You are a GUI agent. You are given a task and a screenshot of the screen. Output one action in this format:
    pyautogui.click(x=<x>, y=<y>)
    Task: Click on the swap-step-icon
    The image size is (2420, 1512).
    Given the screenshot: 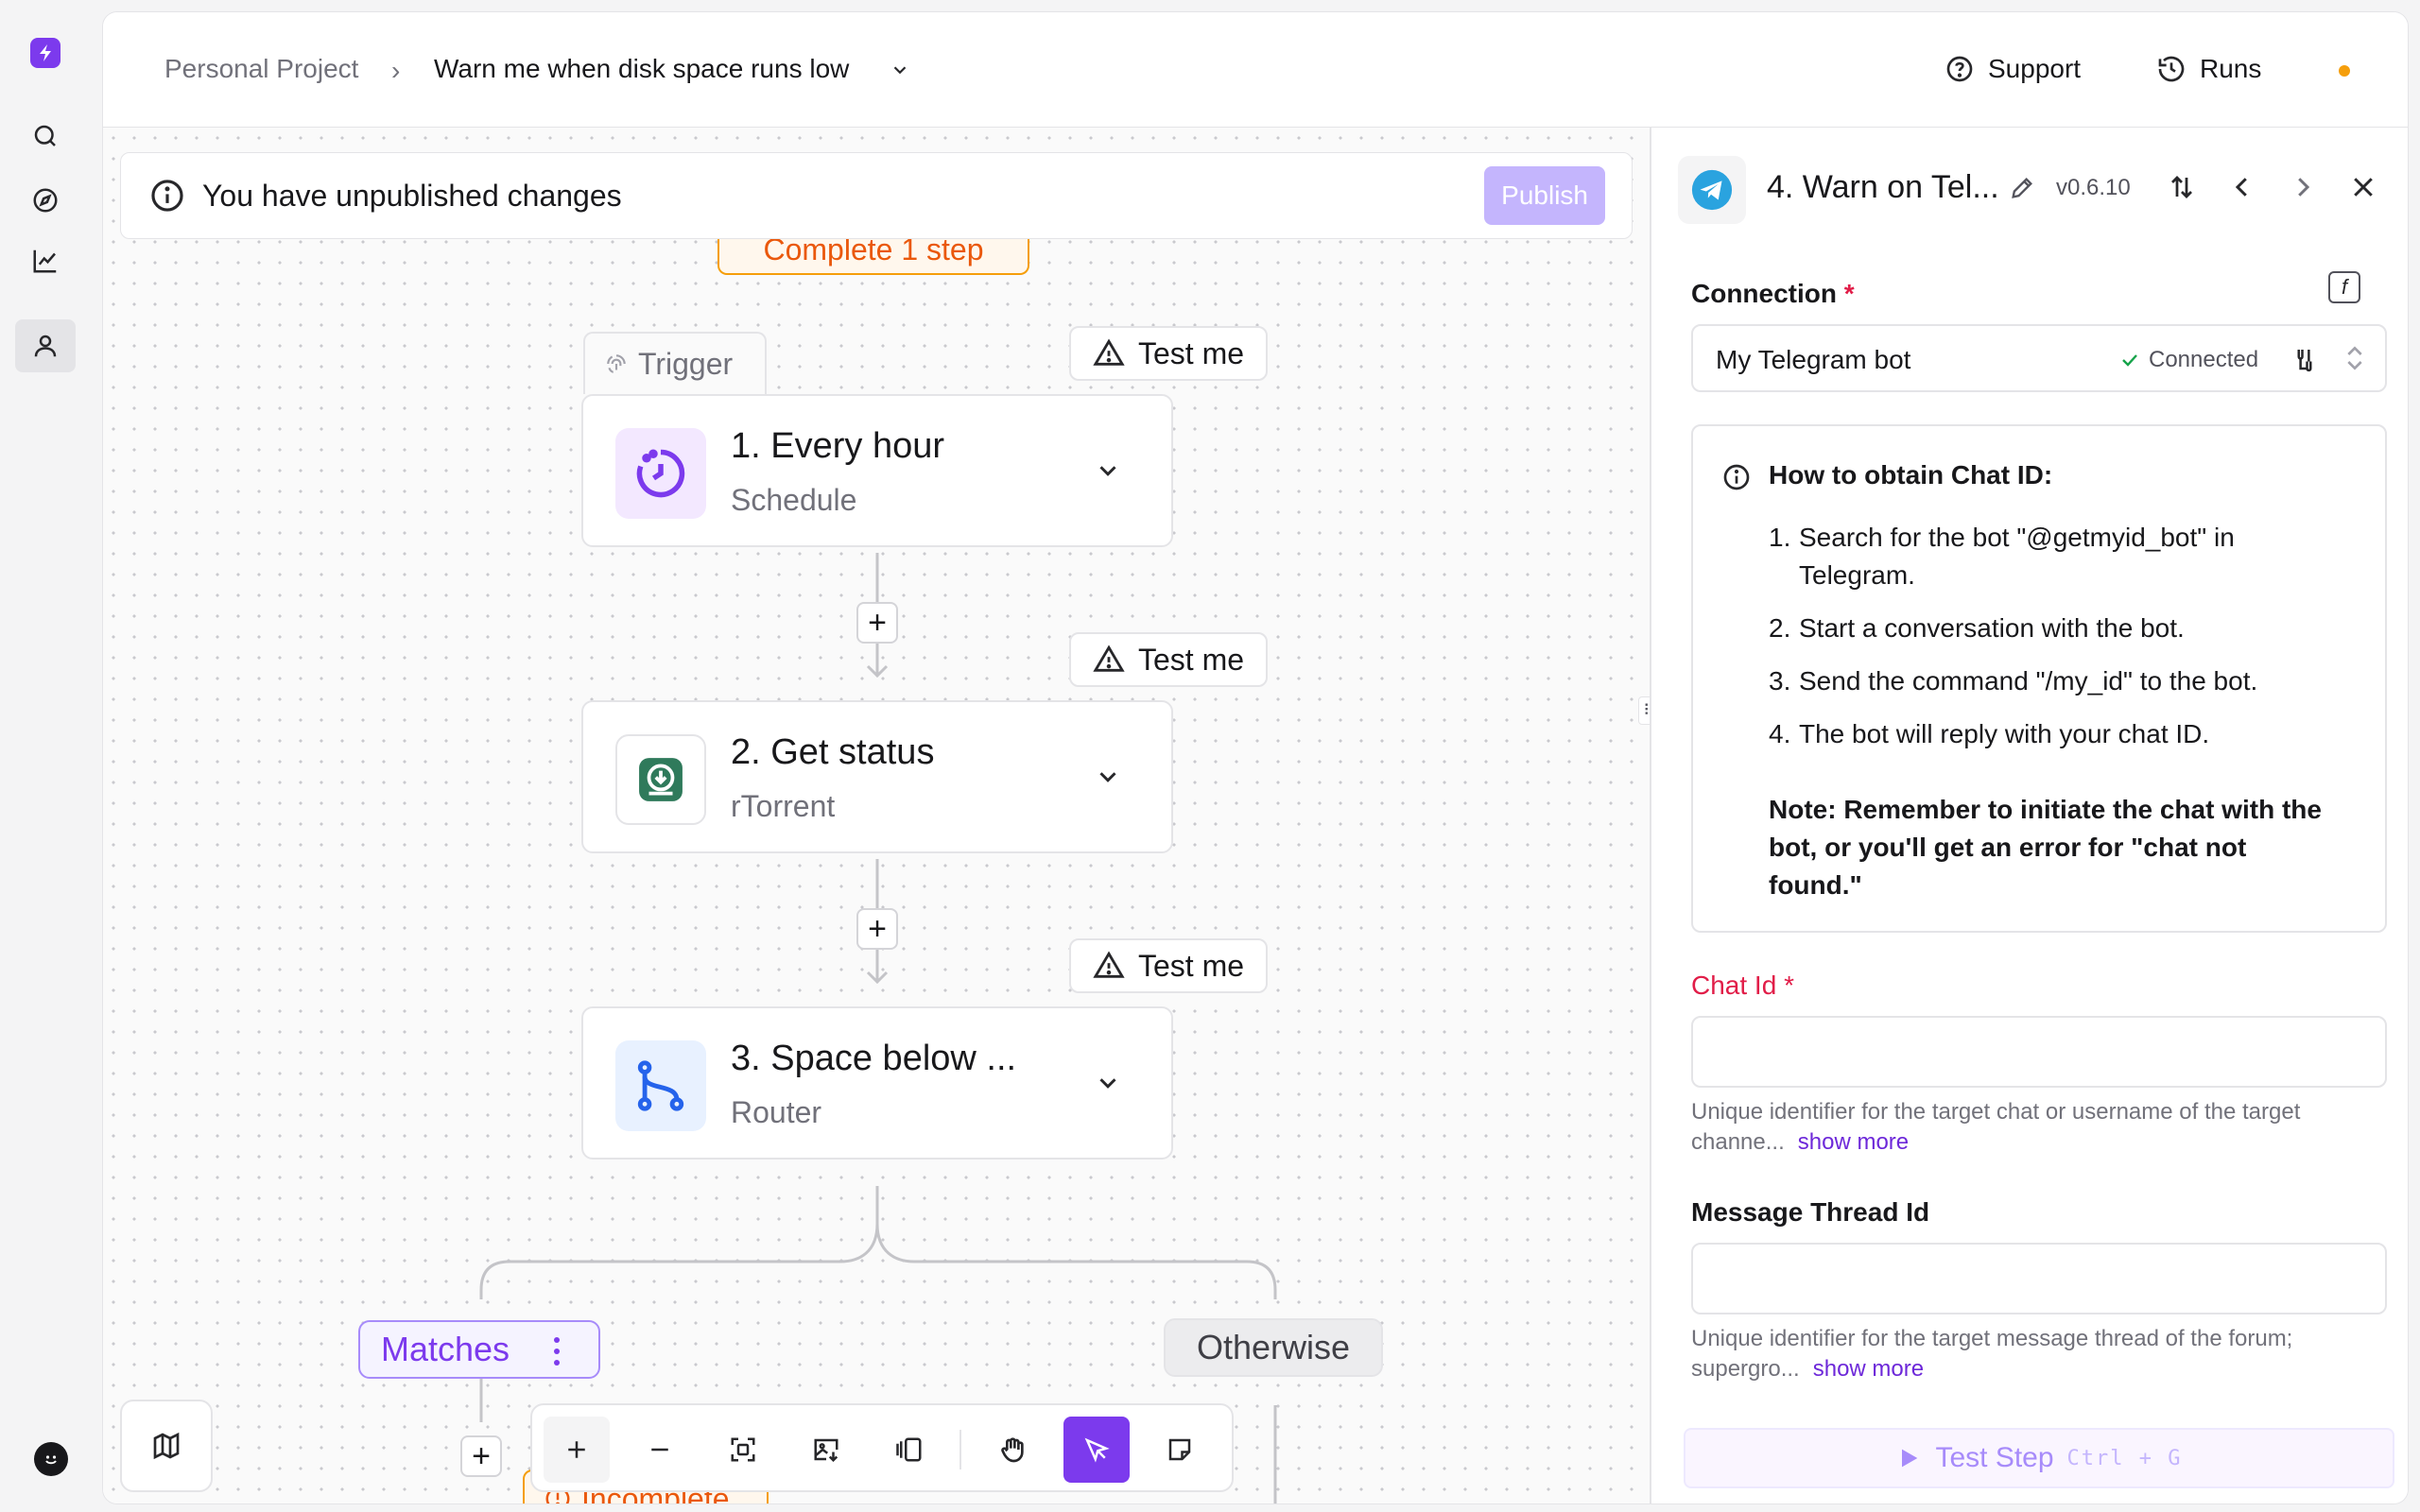 What is the action you would take?
    pyautogui.click(x=2182, y=189)
    